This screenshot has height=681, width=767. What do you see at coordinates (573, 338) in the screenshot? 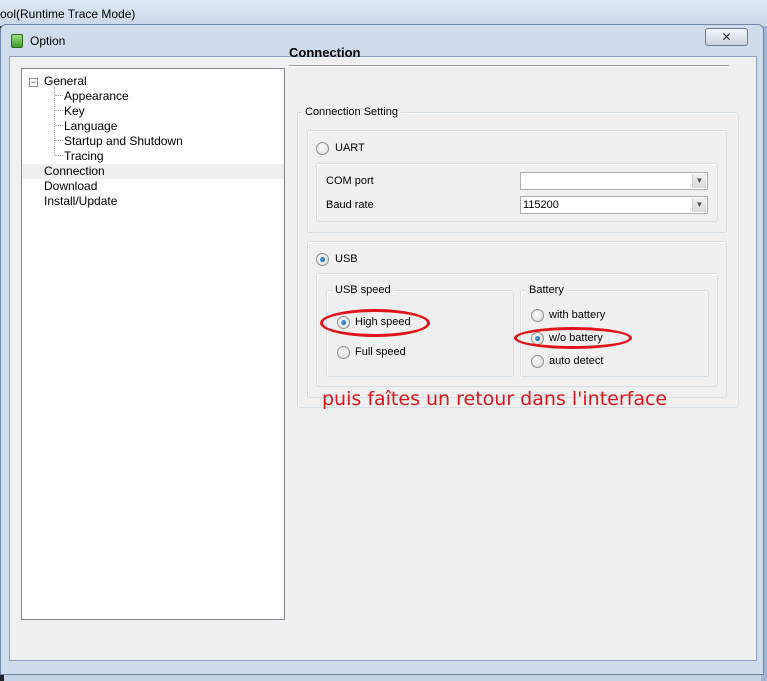
I see `highlight-ellipse-wo-battery` at bounding box center [573, 338].